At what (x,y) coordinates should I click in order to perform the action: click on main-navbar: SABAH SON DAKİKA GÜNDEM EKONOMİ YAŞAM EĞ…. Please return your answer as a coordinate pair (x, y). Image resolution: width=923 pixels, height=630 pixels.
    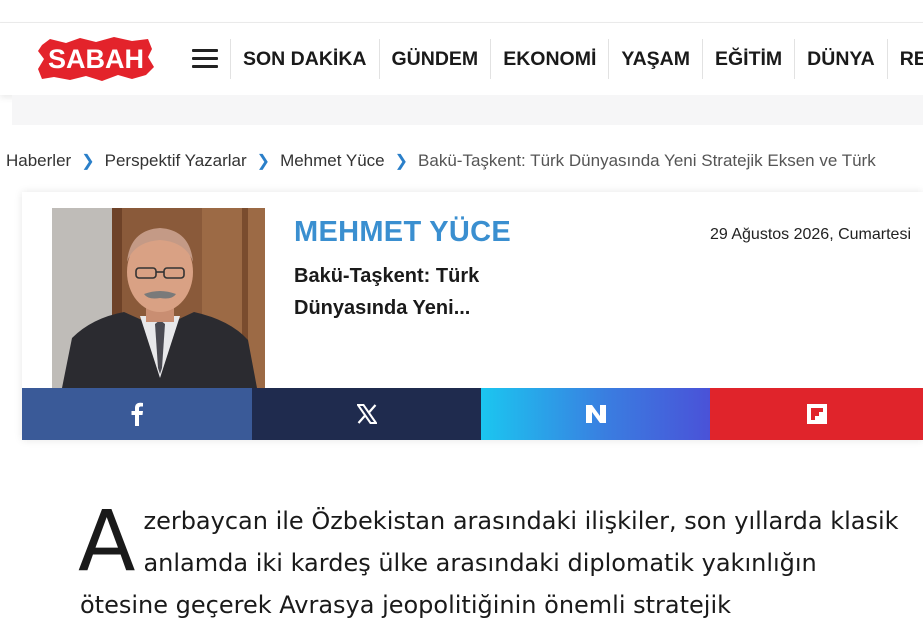
    Looking at the image, I should click on (461, 59).